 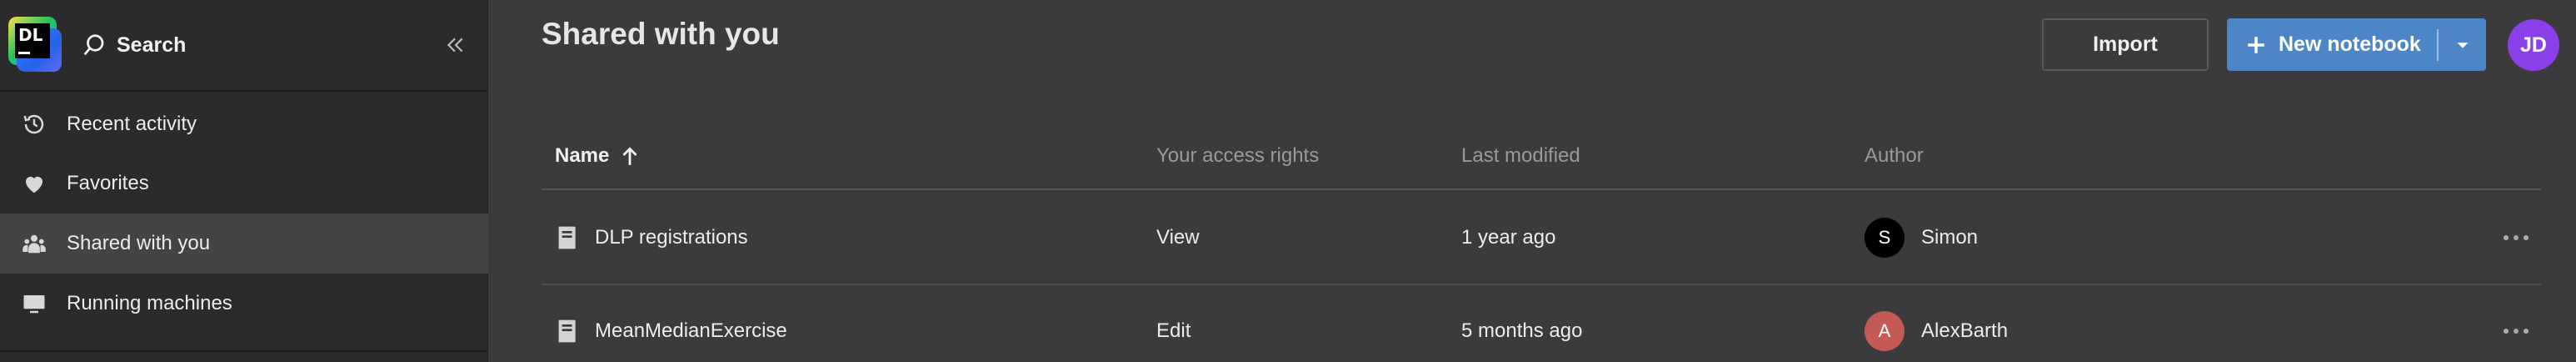 What do you see at coordinates (132, 124) in the screenshot?
I see `sidebar-item-label: Recent activity` at bounding box center [132, 124].